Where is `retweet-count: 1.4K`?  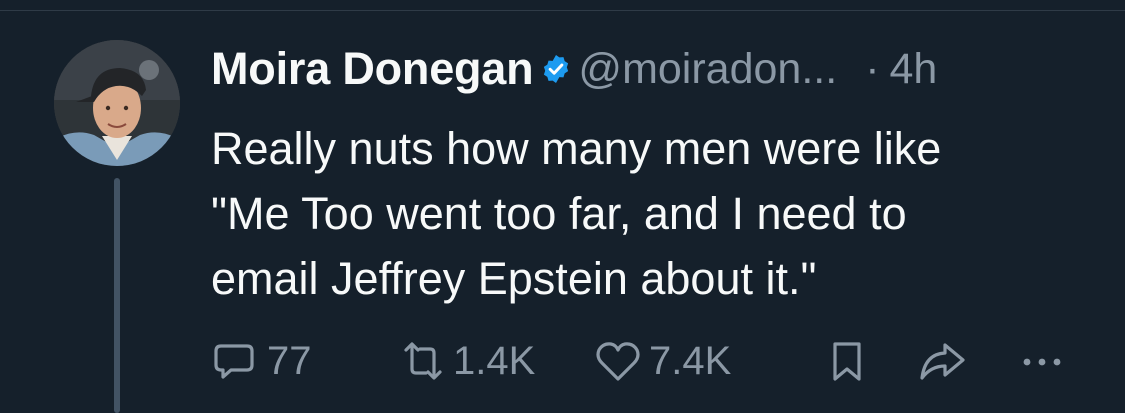 retweet-count: 1.4K is located at coordinates (494, 360).